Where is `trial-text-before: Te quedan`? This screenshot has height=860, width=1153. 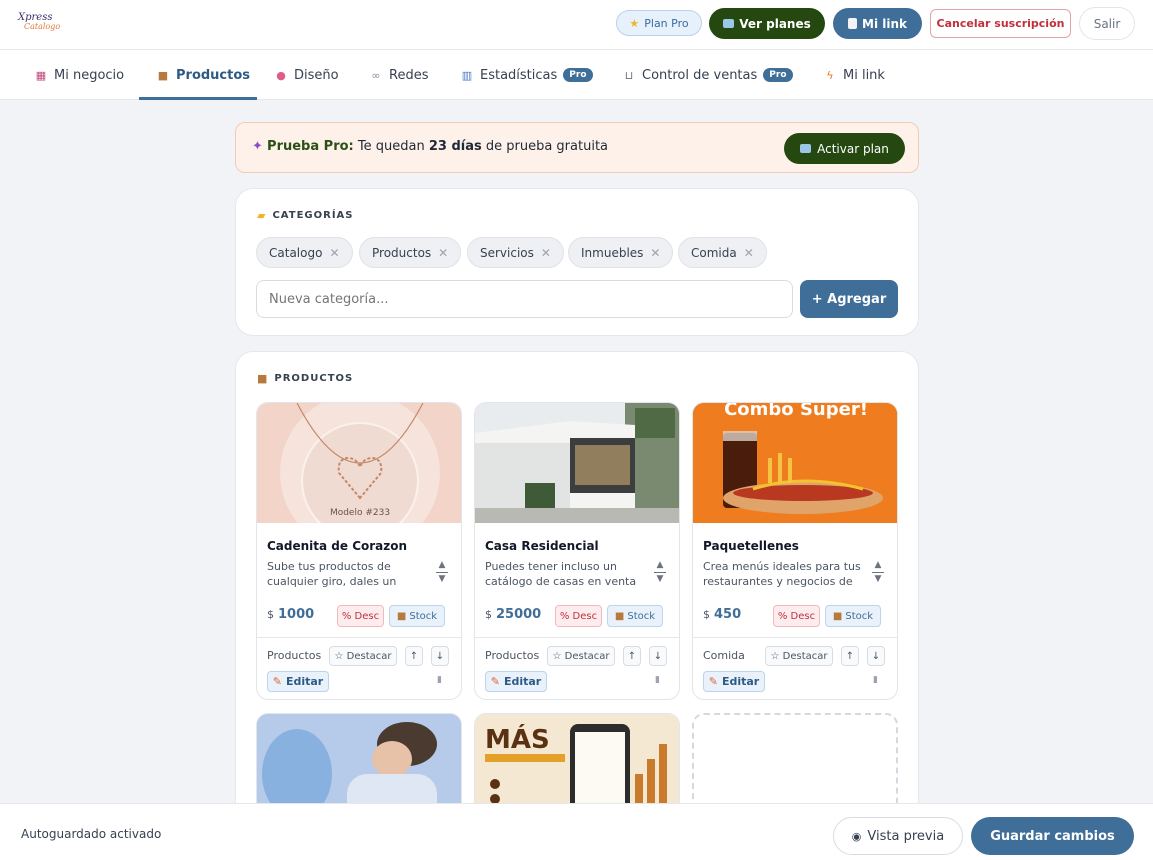 trial-text-before: Te quedan is located at coordinates (391, 146).